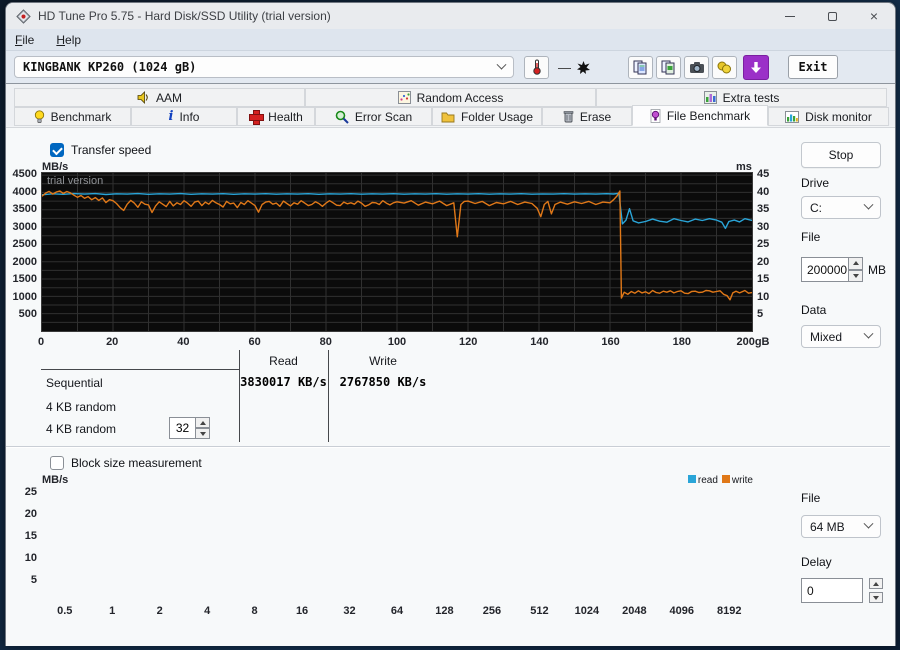  Describe the element at coordinates (832, 269) in the screenshot. I see `file-size-spinner: 200000` at that location.